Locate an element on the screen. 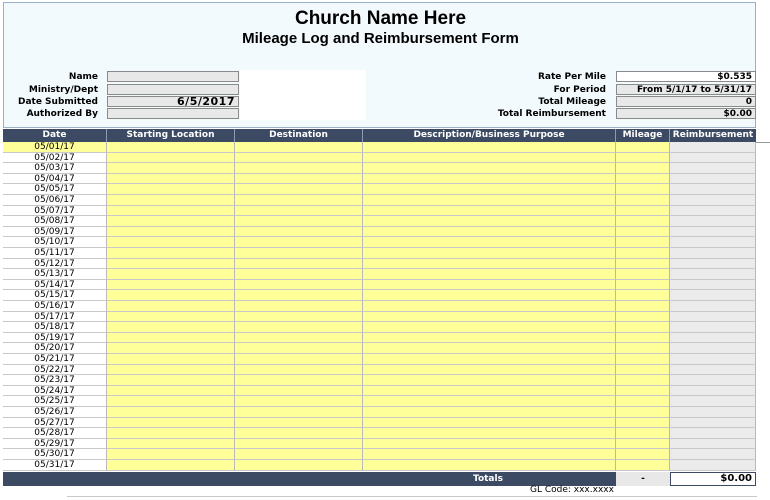 The width and height of the screenshot is (770, 500). ministry-dept-field is located at coordinates (173, 89).